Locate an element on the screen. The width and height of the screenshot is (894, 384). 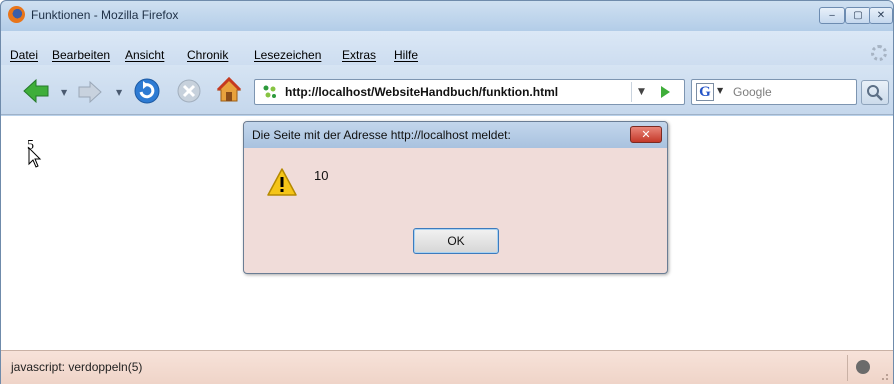
go-arrow-icon is located at coordinates (665, 92).